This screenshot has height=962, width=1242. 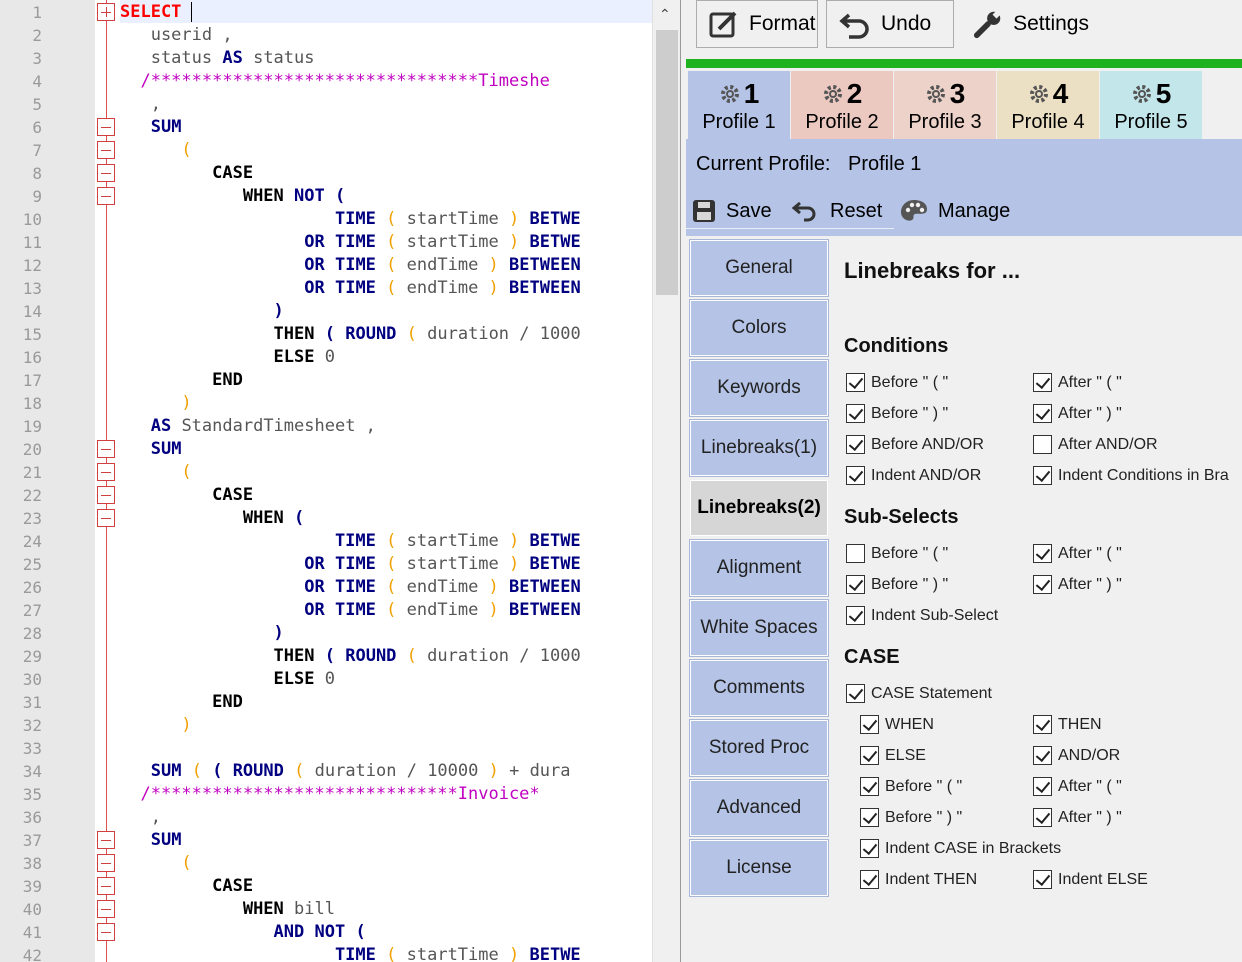 What do you see at coordinates (155, 725) in the screenshot?
I see `code-line: )` at bounding box center [155, 725].